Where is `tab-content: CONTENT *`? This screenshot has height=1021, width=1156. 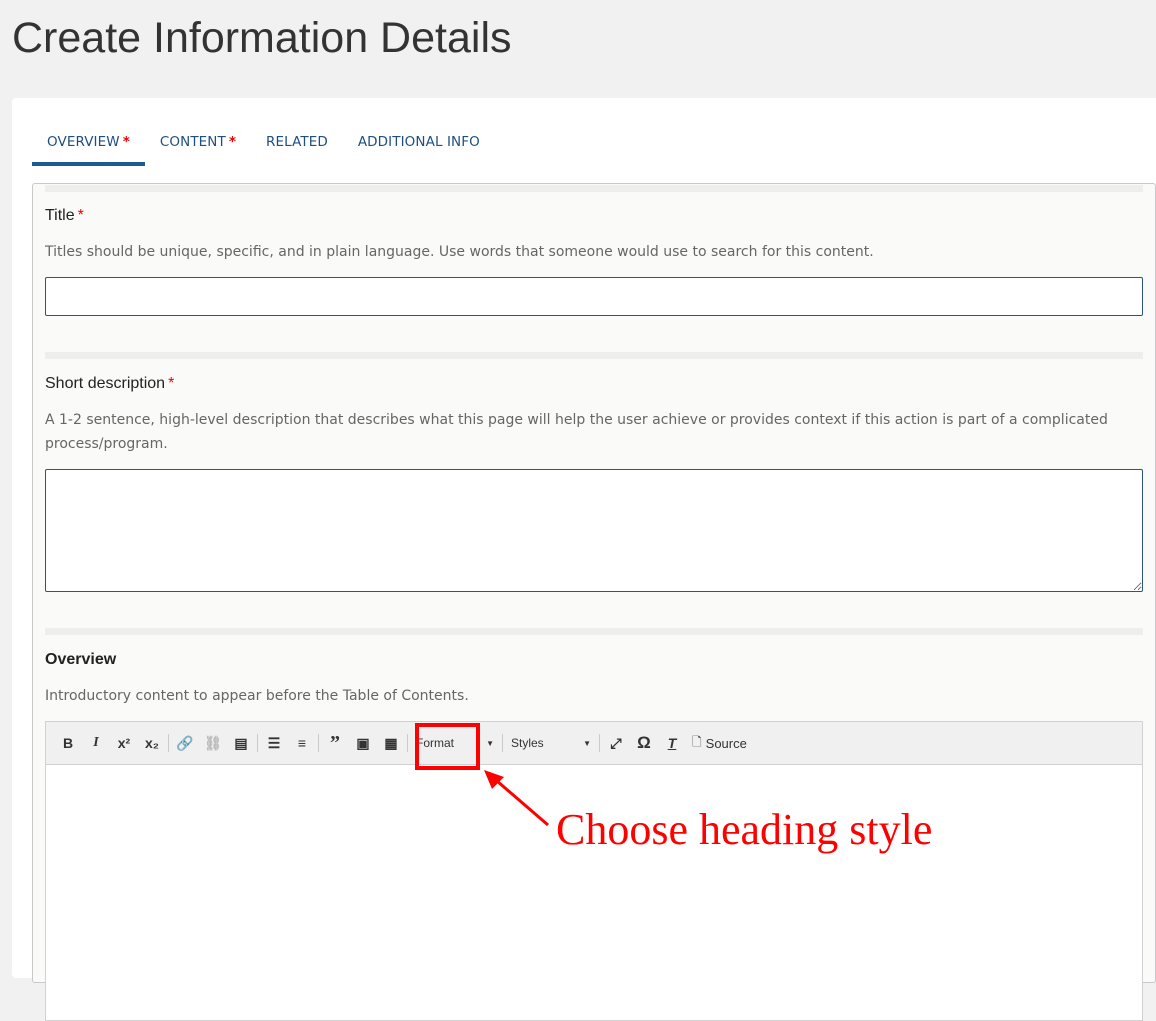 tab-content: CONTENT * is located at coordinates (198, 146).